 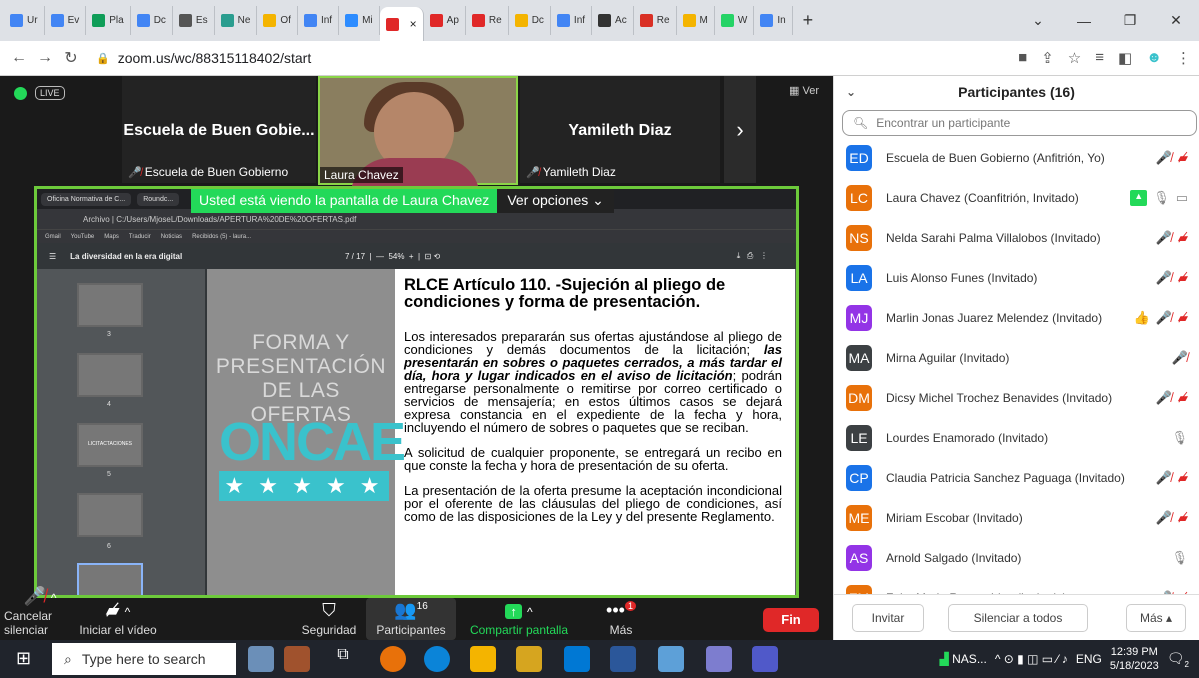 What do you see at coordinates (45, 58) in the screenshot?
I see `forward-icon: →` at bounding box center [45, 58].